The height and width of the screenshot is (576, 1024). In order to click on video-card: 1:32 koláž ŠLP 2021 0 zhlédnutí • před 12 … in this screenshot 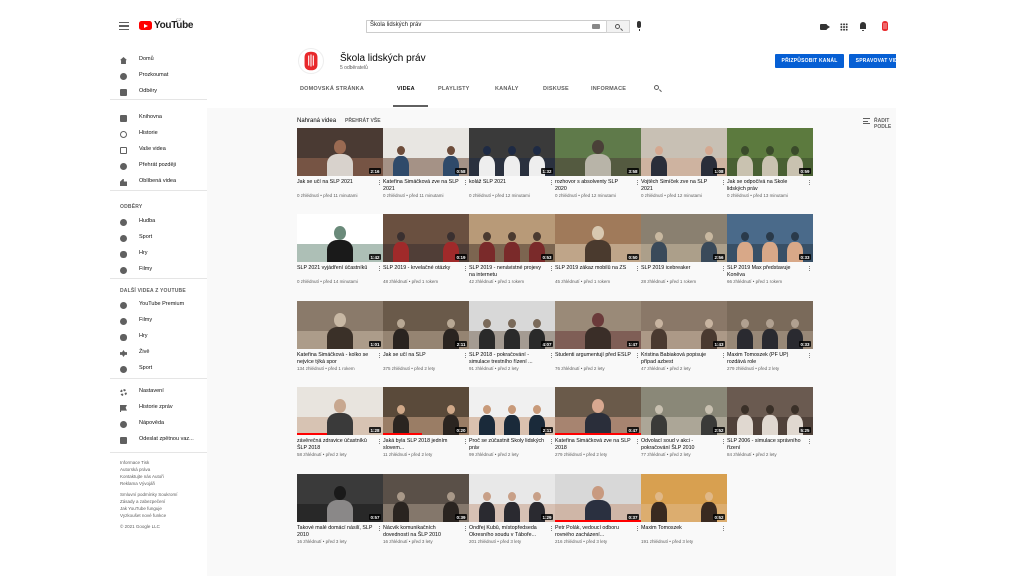, I will do `click(512, 168)`.